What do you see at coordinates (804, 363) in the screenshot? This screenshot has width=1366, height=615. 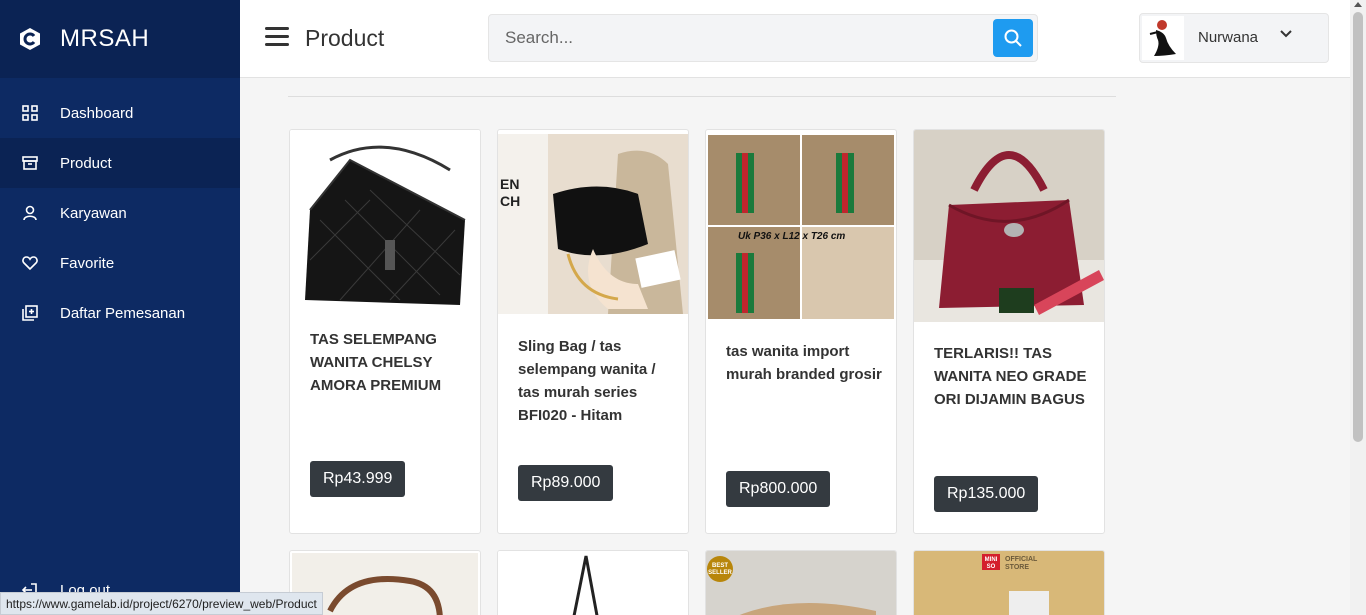 I see `product-title: tas wanita import murah branded grosir` at bounding box center [804, 363].